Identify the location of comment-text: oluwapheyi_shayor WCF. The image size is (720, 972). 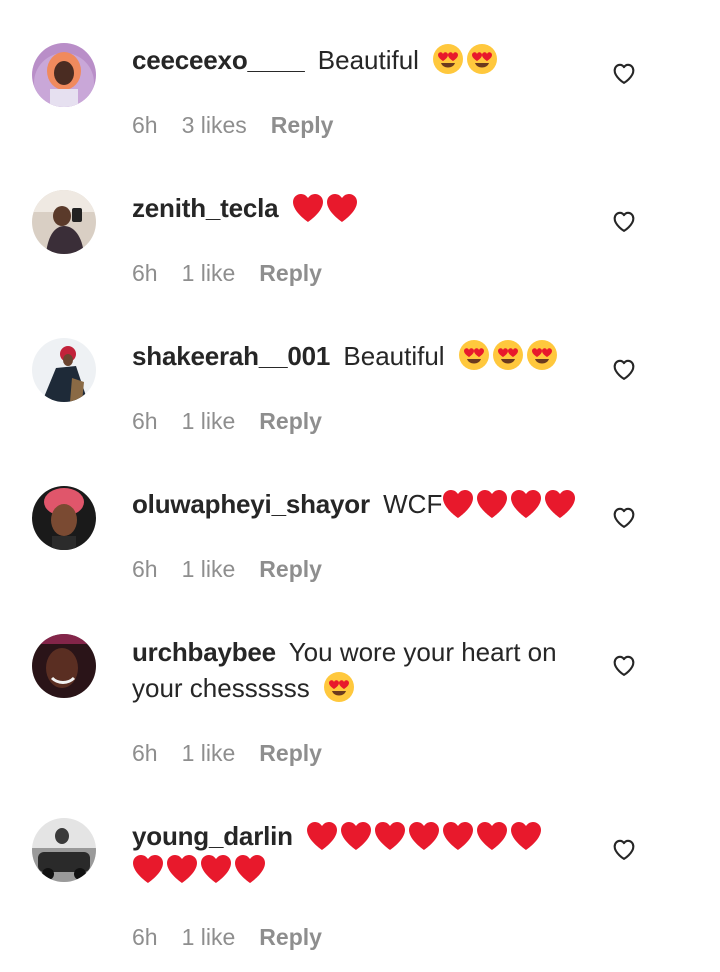
(362, 504).